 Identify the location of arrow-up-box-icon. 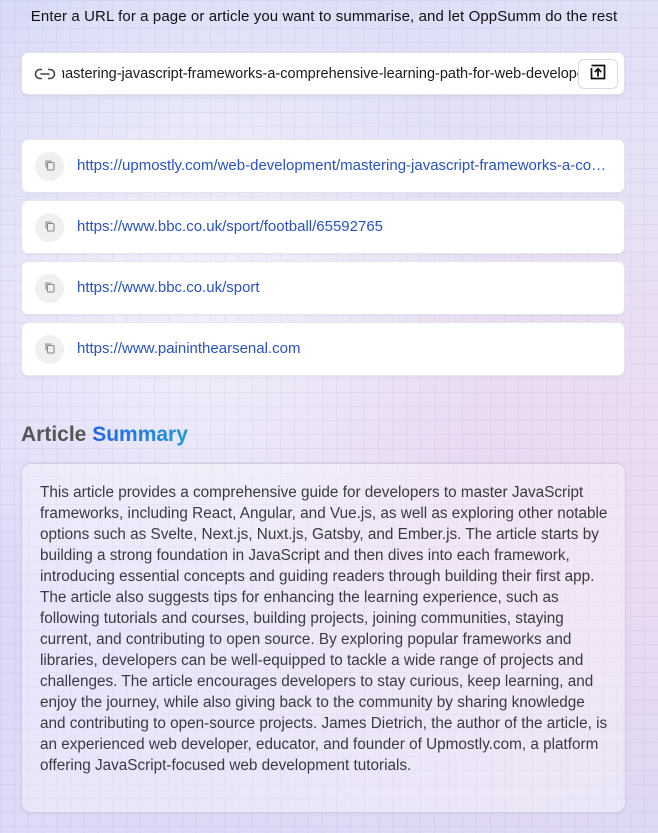
(598, 74).